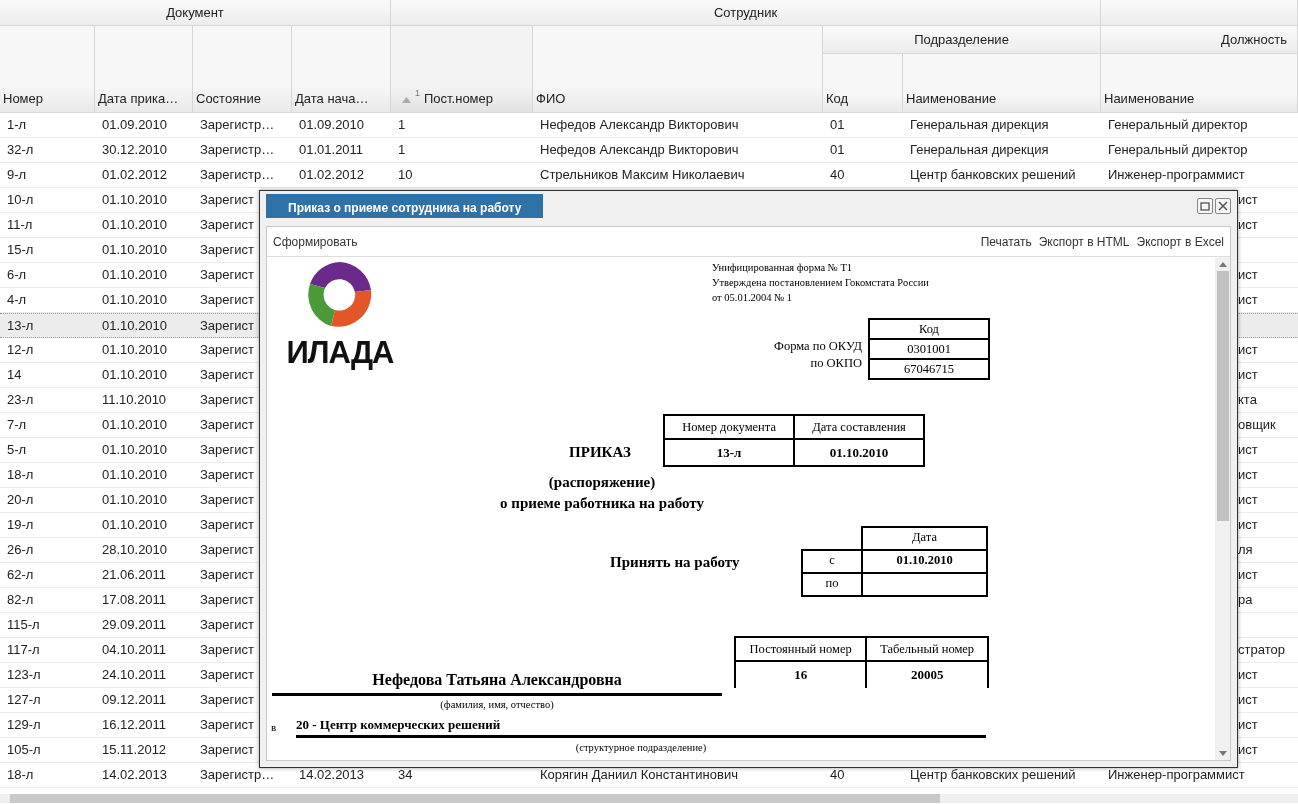  I want to click on table-cell: 01.10.2010, so click(924, 561).